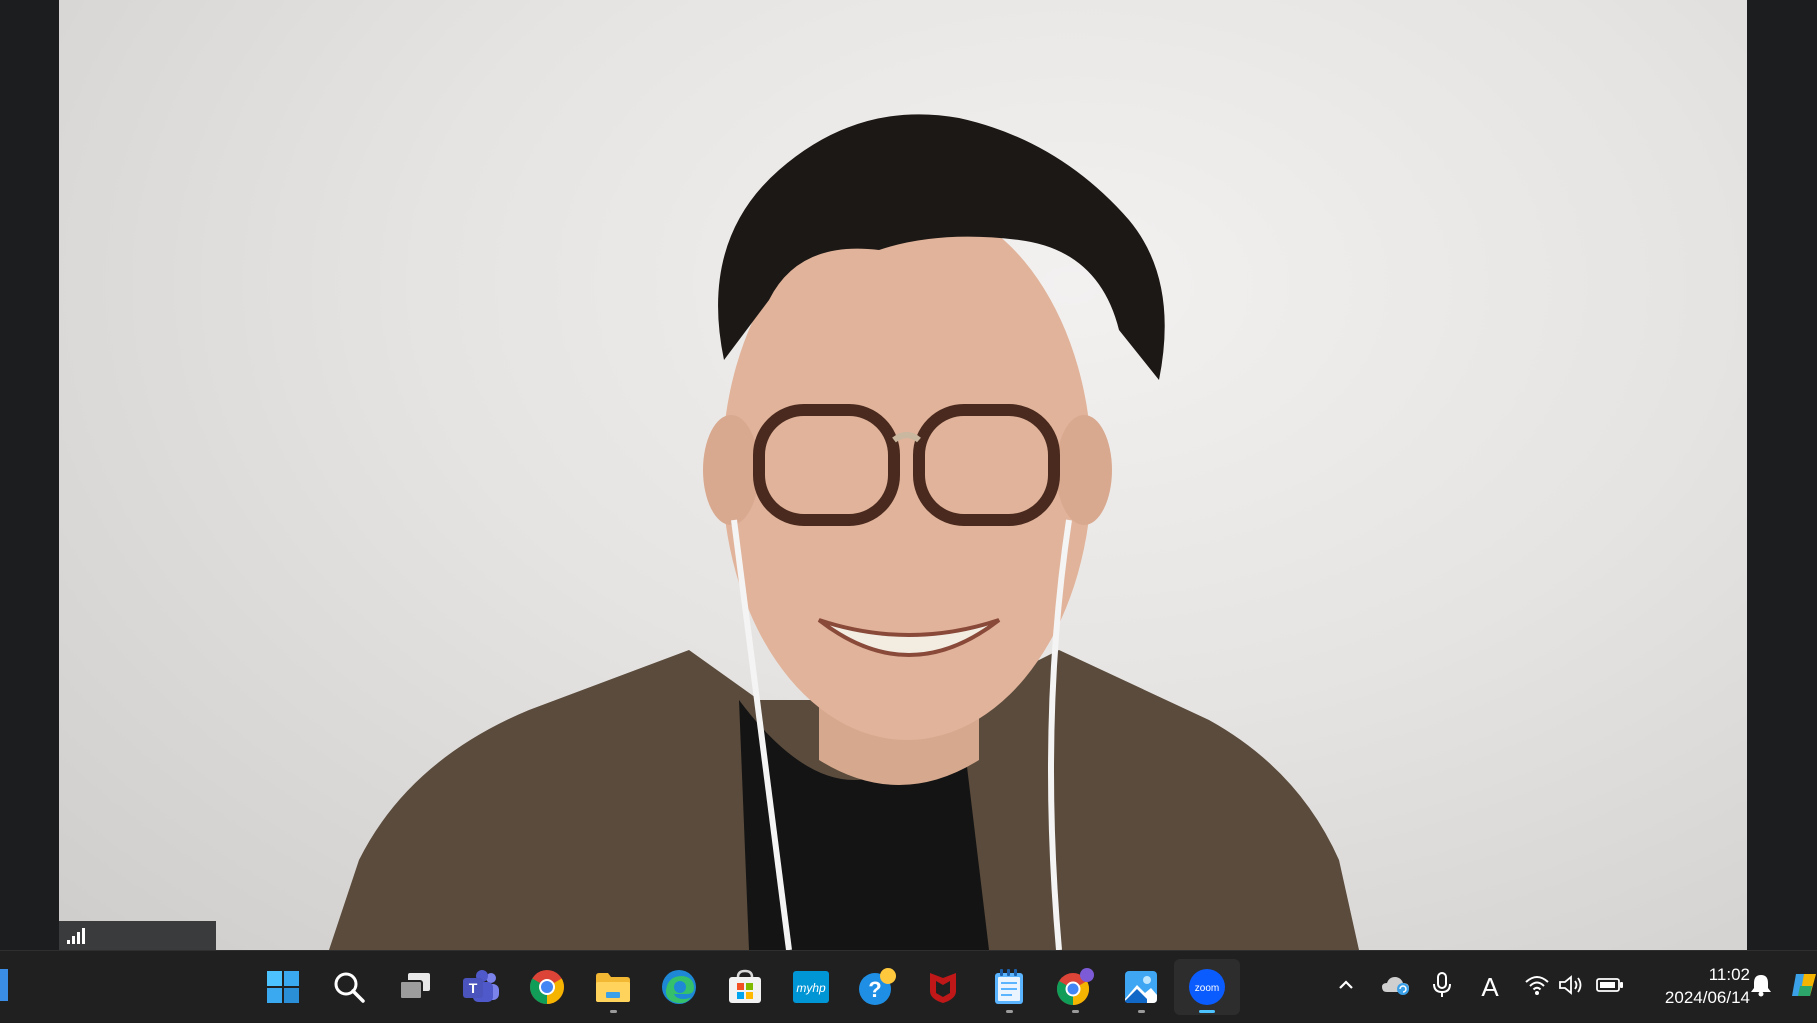  I want to click on photos-button, so click(1141, 987).